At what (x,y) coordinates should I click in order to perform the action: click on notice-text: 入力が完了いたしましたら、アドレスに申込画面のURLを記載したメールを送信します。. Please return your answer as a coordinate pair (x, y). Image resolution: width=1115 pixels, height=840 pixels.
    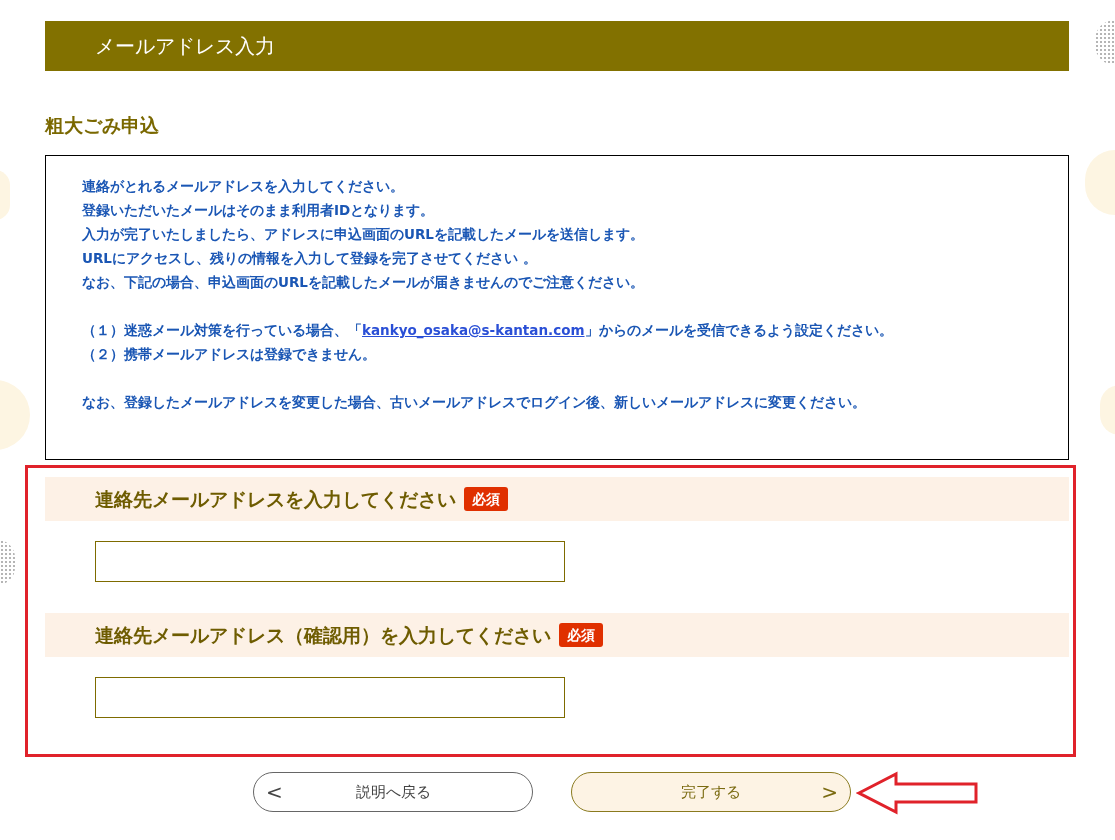
    Looking at the image, I should click on (363, 234).